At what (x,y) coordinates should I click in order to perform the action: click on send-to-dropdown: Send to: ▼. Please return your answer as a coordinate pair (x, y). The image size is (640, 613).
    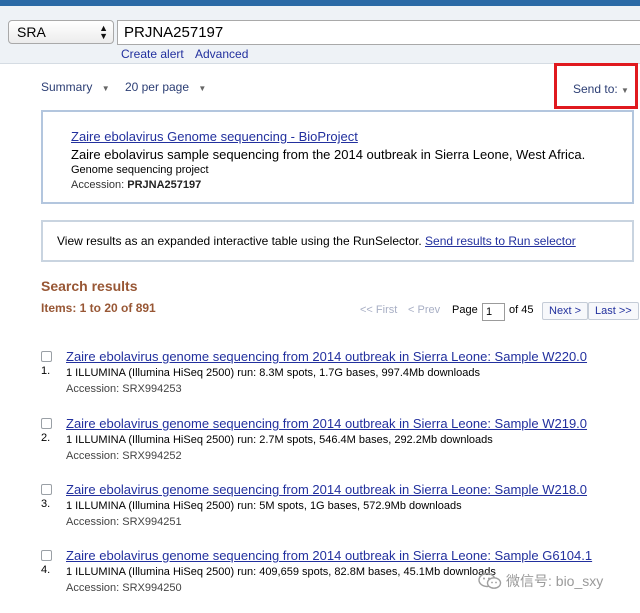
    Looking at the image, I should click on (601, 89).